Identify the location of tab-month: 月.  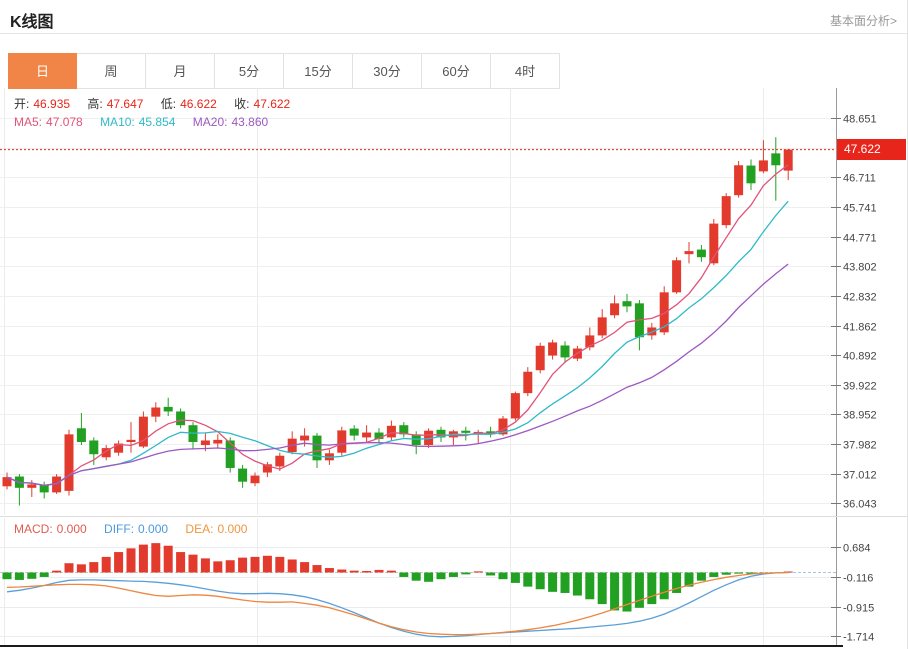
(180, 71).